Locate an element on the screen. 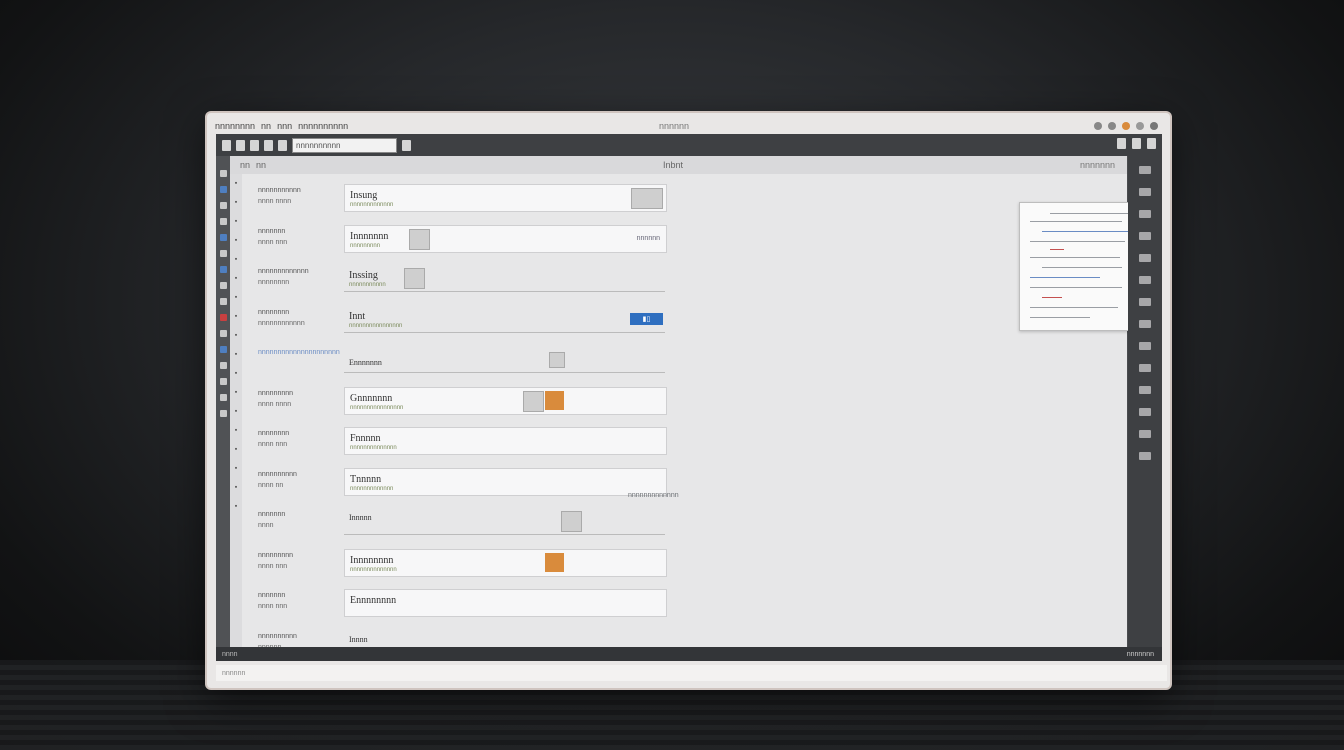 The image size is (1344, 750). format-icon is located at coordinates (1145, 192).